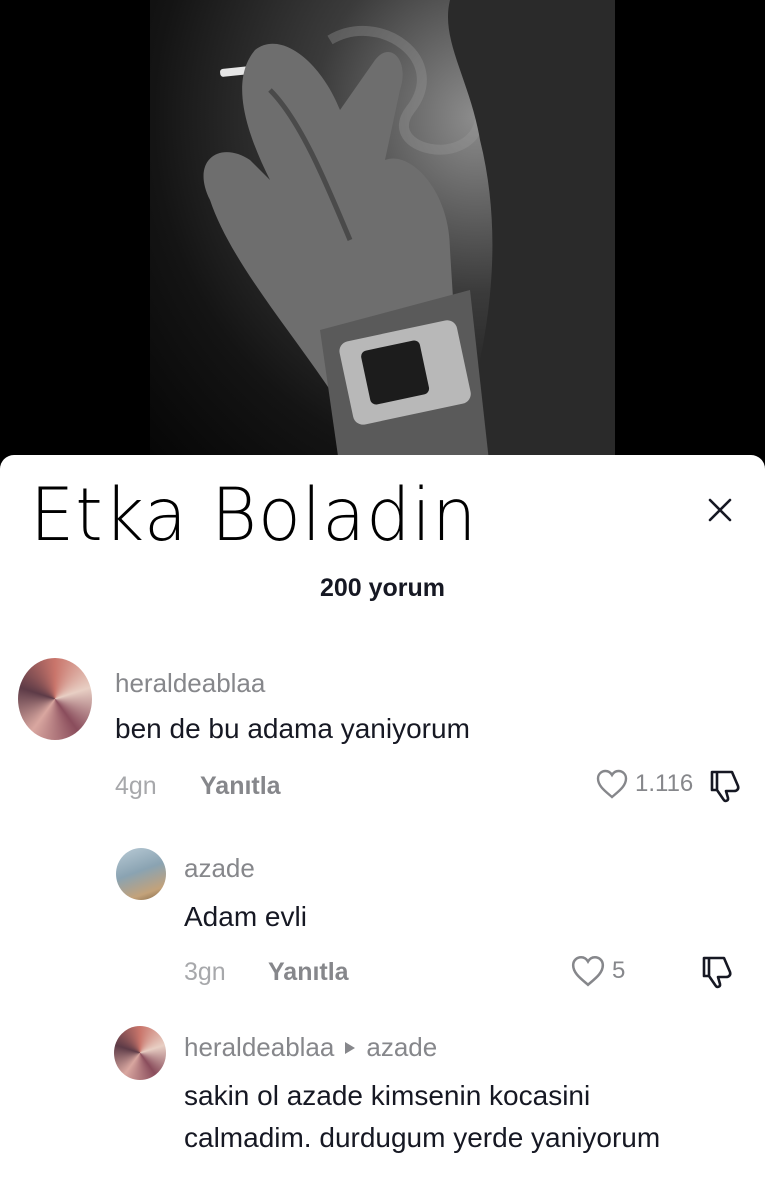  I want to click on reply-to-username: azade, so click(401, 1047).